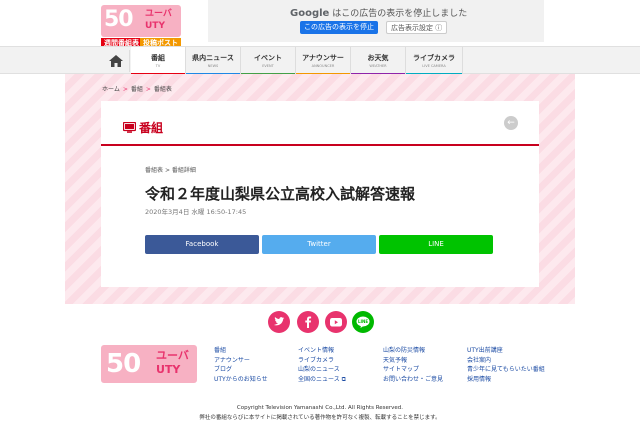 Image resolution: width=640 pixels, height=426 pixels. Describe the element at coordinates (268, 66) in the screenshot. I see `nav-item-sublabel: EVENT` at that location.